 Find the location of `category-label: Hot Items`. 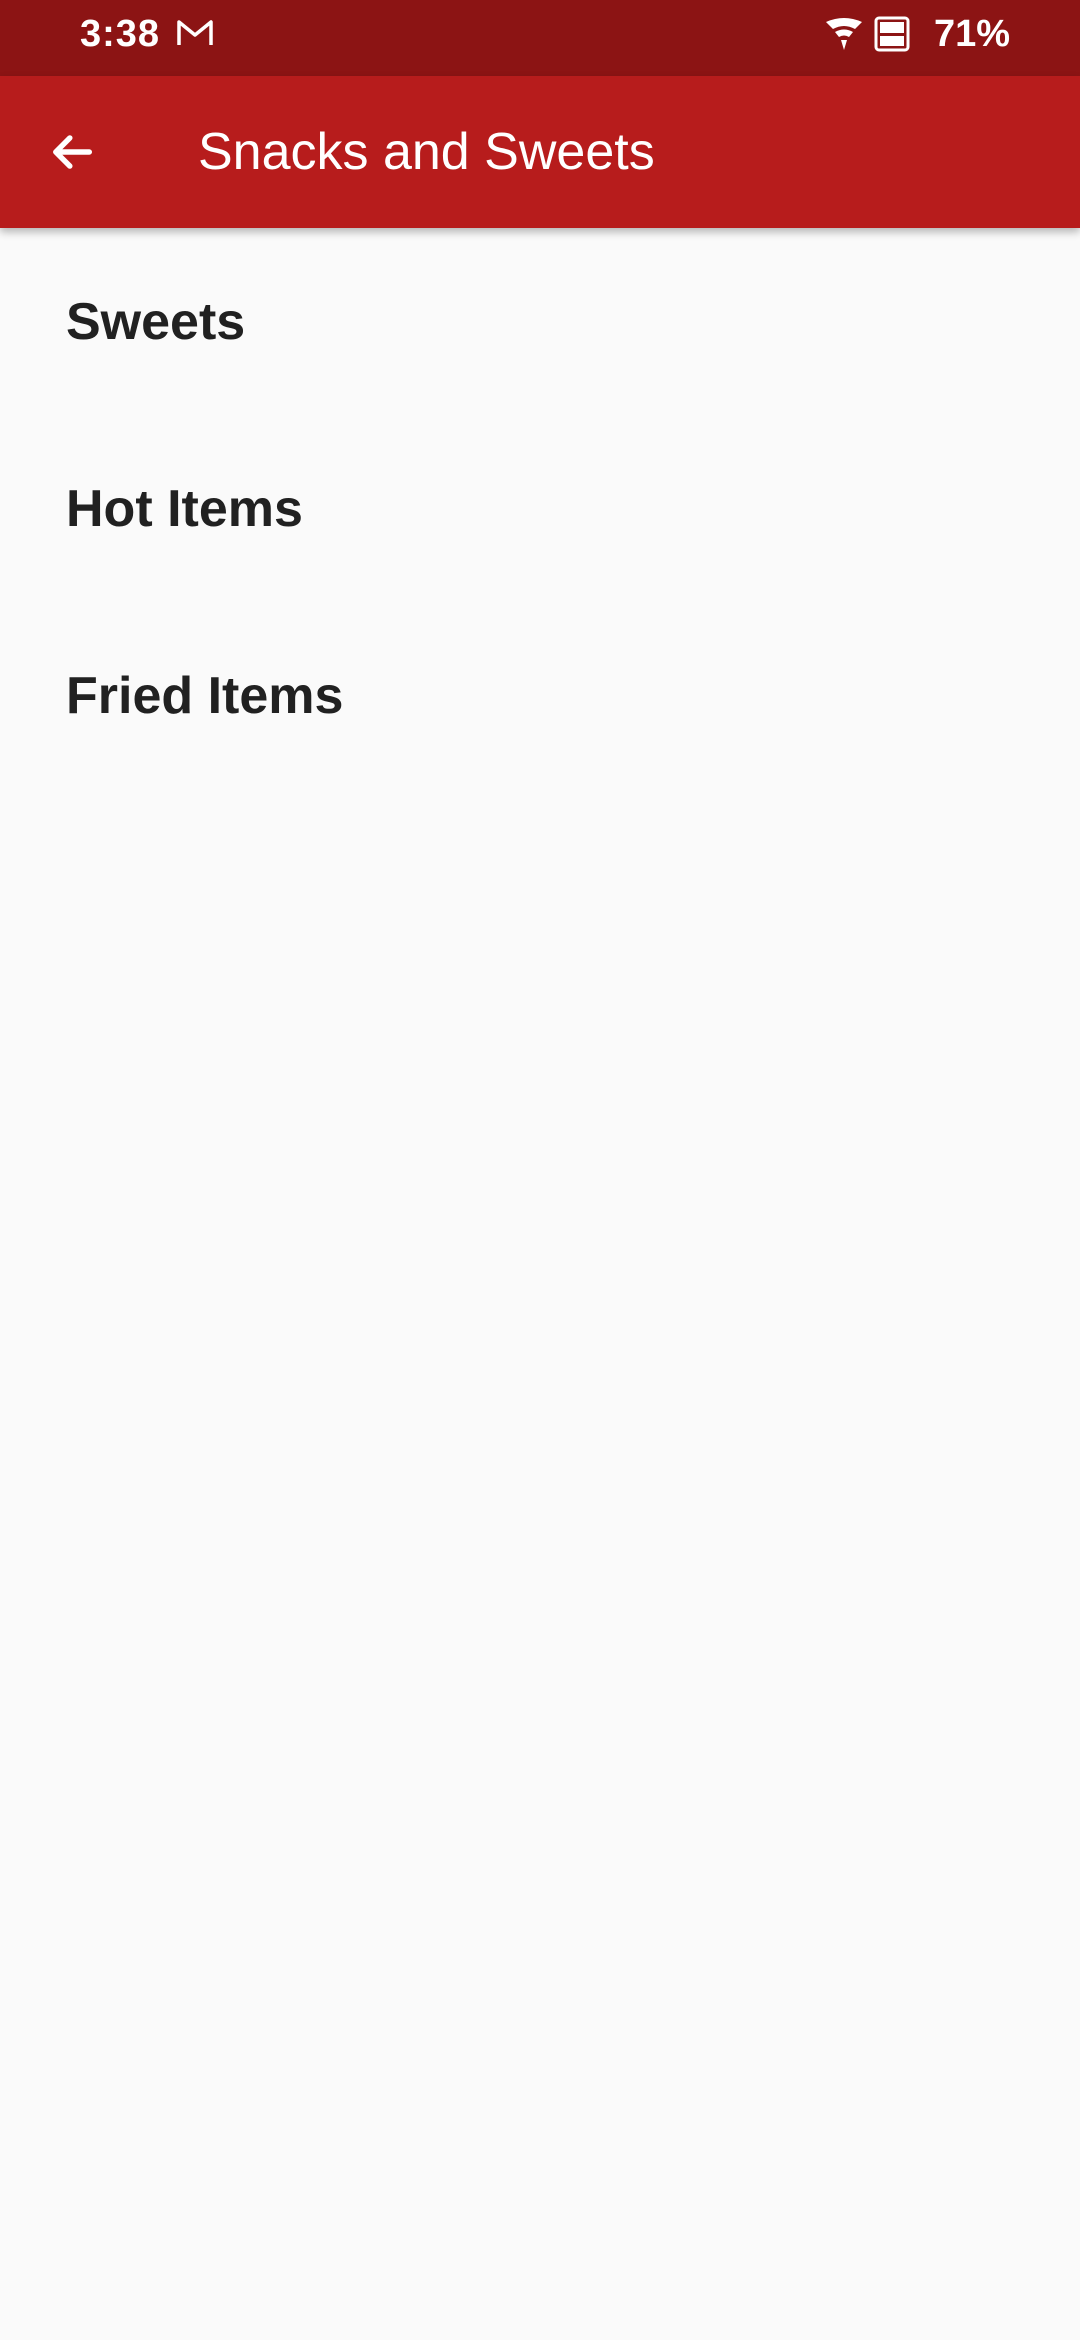

category-label: Hot Items is located at coordinates (184, 509).